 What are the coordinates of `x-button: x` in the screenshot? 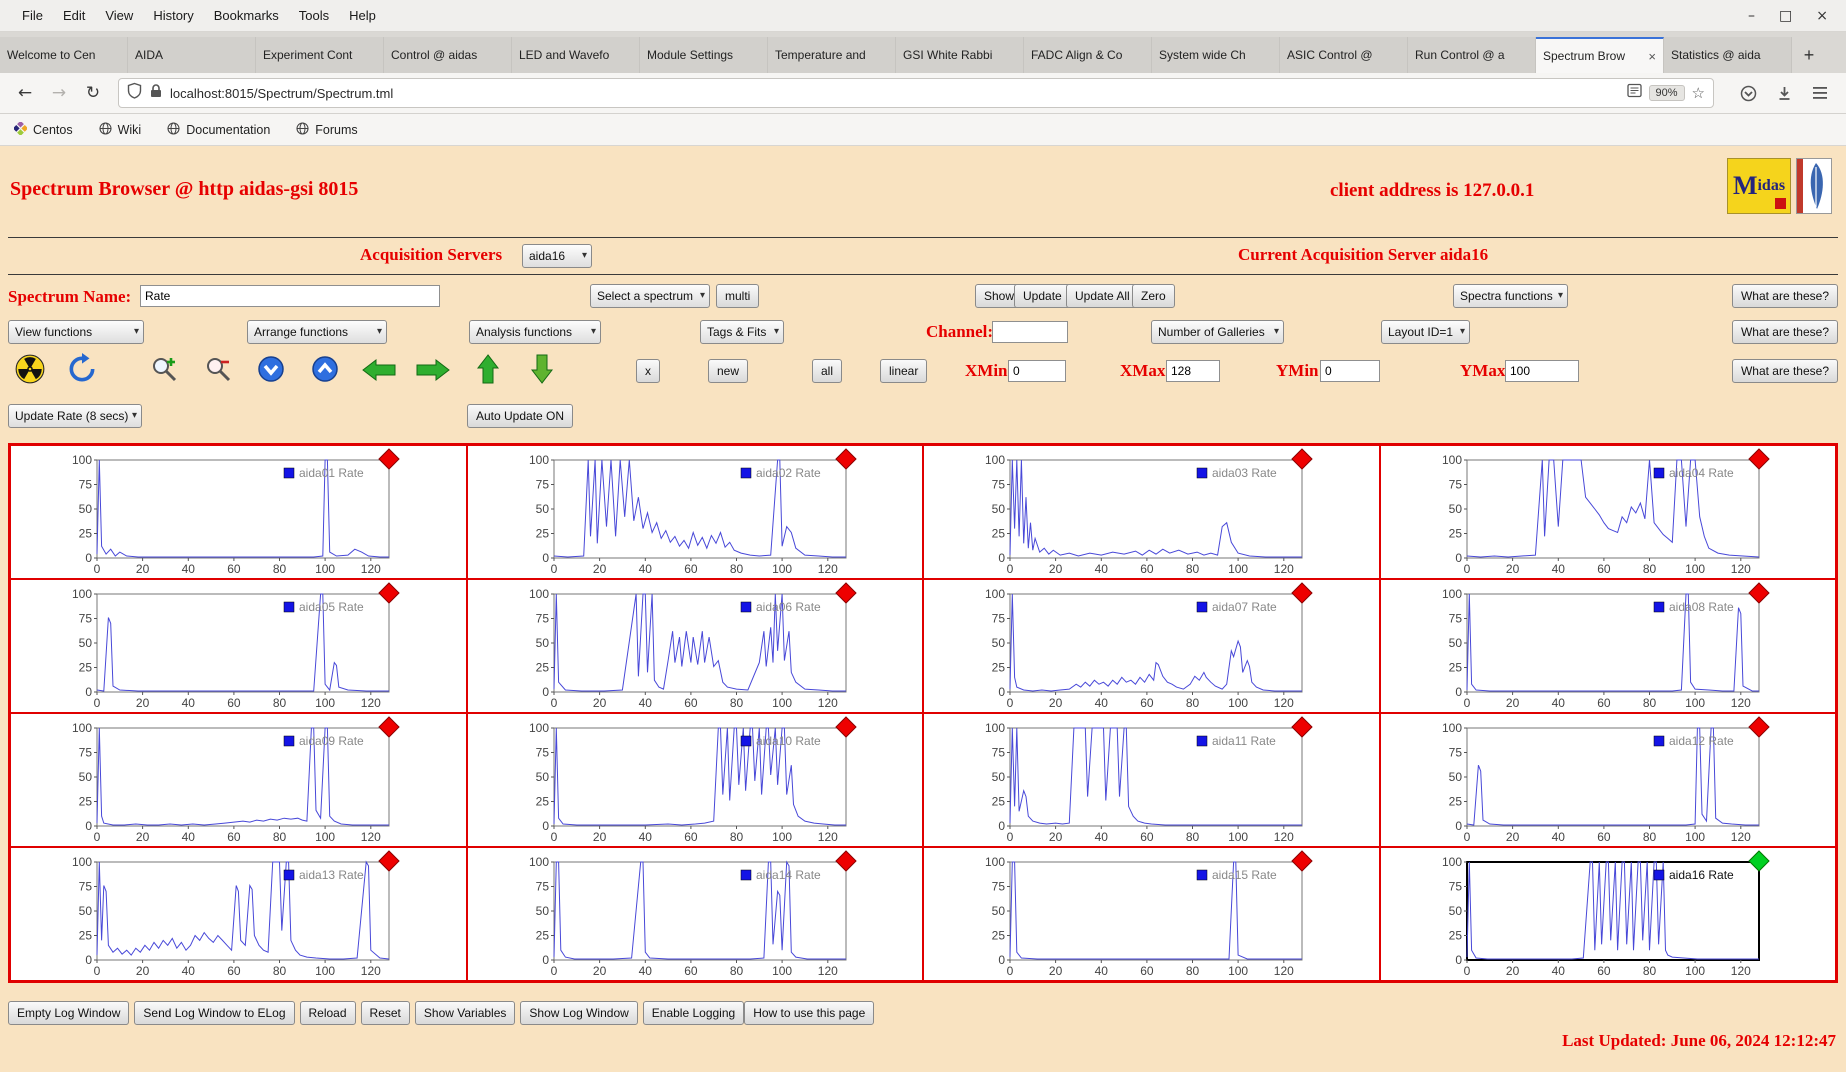 It's located at (648, 371).